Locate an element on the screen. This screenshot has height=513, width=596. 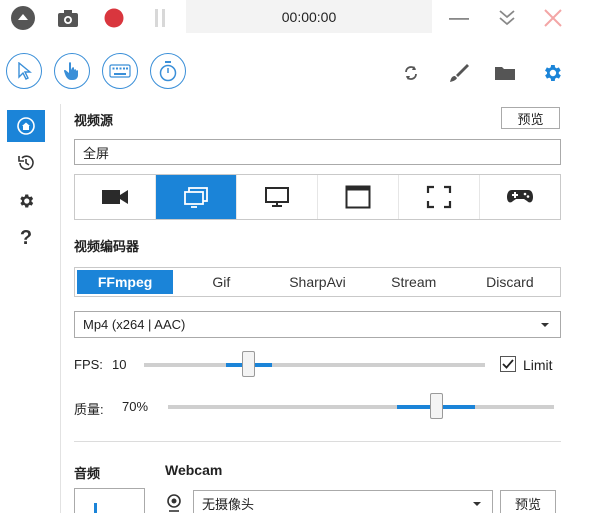
checkmark-icon is located at coordinates (508, 364).